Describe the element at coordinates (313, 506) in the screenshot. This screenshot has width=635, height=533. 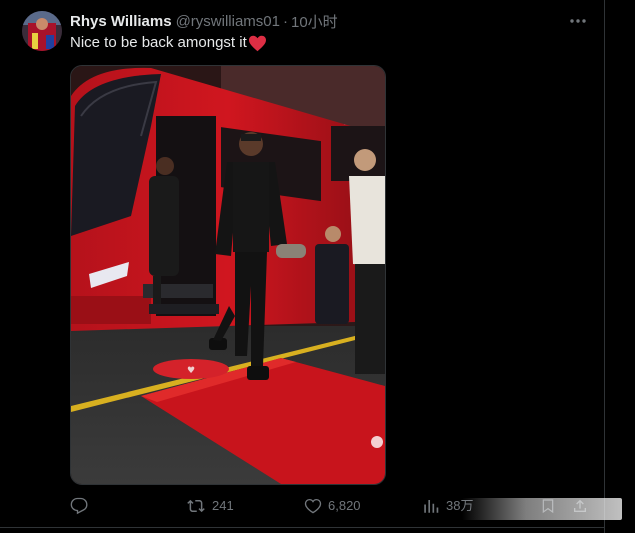
I see `heart-icon` at that location.